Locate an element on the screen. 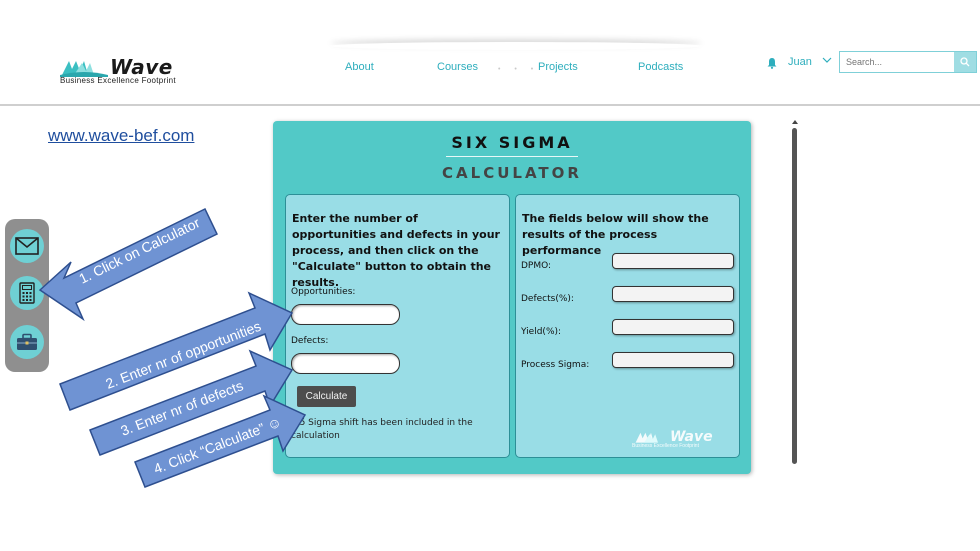 Image resolution: width=980 pixels, height=551 pixels. defects-label: Defects: is located at coordinates (310, 341).